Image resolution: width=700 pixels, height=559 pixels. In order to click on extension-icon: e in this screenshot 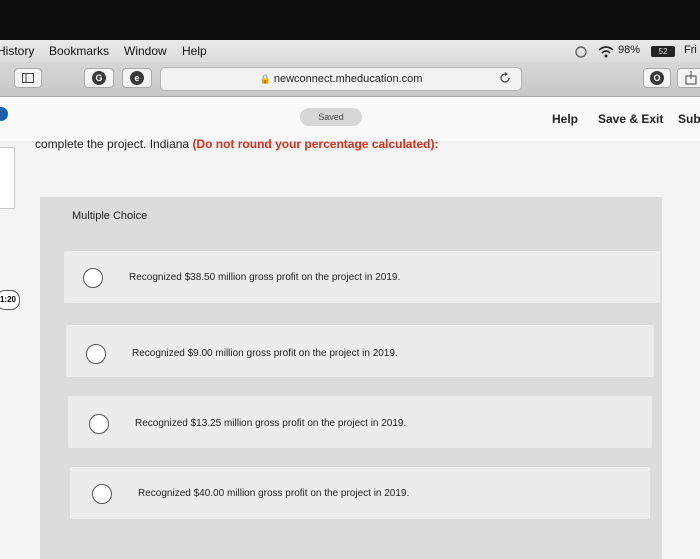, I will do `click(137, 78)`.